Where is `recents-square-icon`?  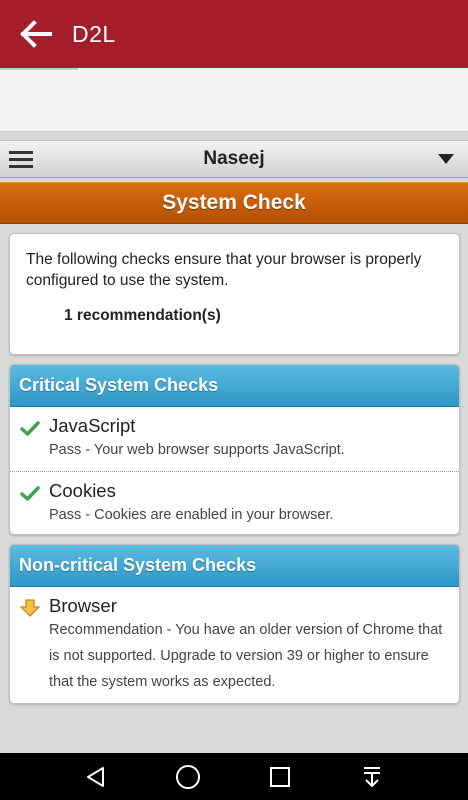
recents-square-icon is located at coordinates (280, 776).